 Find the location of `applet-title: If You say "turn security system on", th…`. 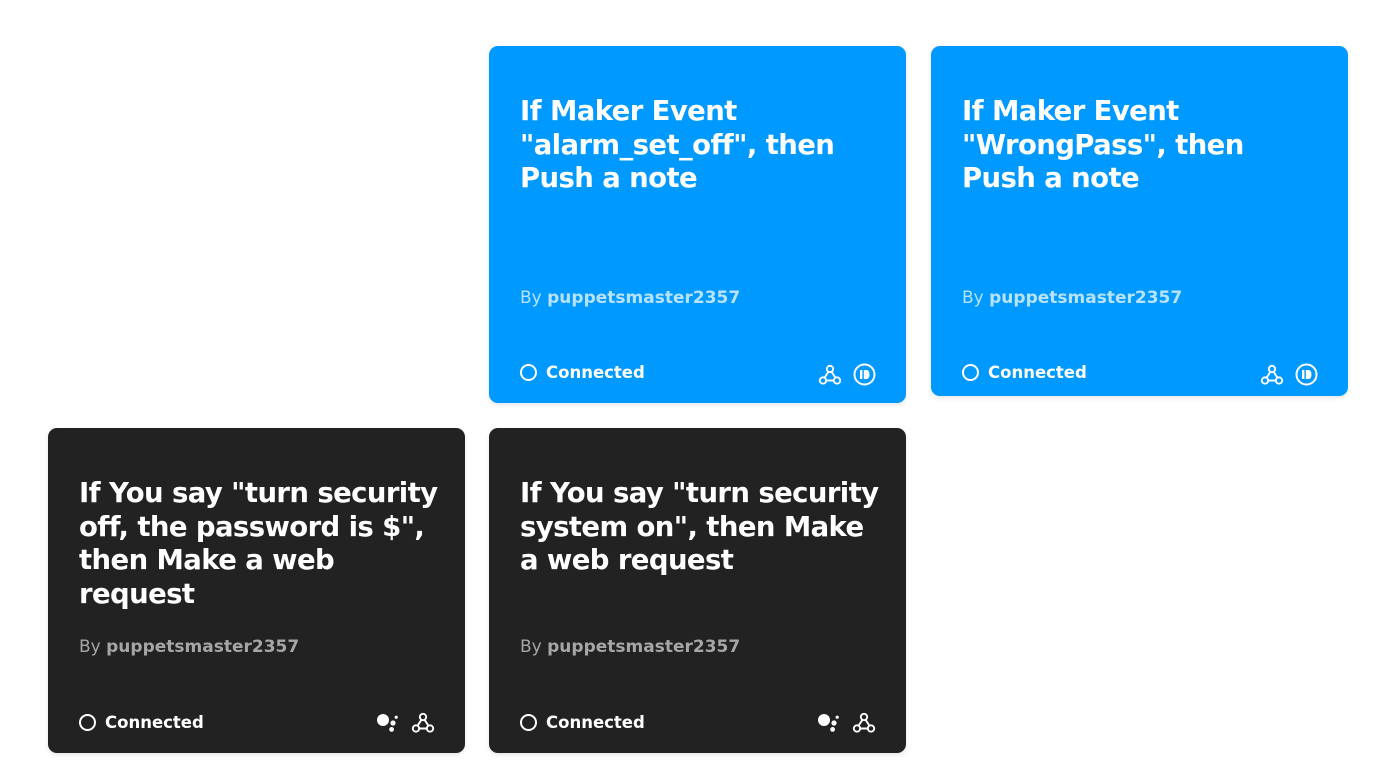

applet-title: If You say "turn security system on", th… is located at coordinates (699, 526).